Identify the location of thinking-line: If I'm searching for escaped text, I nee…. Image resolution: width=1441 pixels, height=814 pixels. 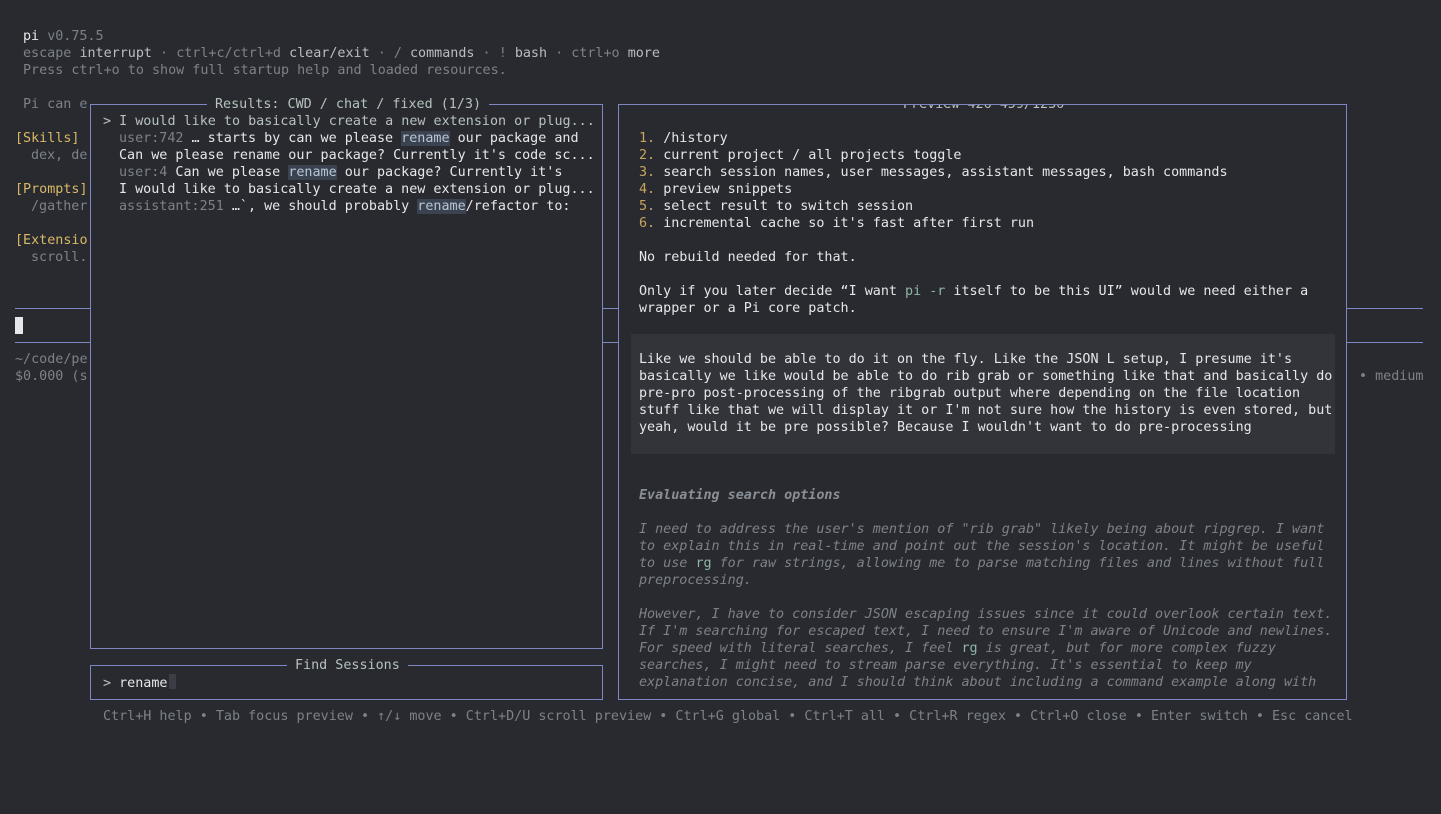
(986, 631).